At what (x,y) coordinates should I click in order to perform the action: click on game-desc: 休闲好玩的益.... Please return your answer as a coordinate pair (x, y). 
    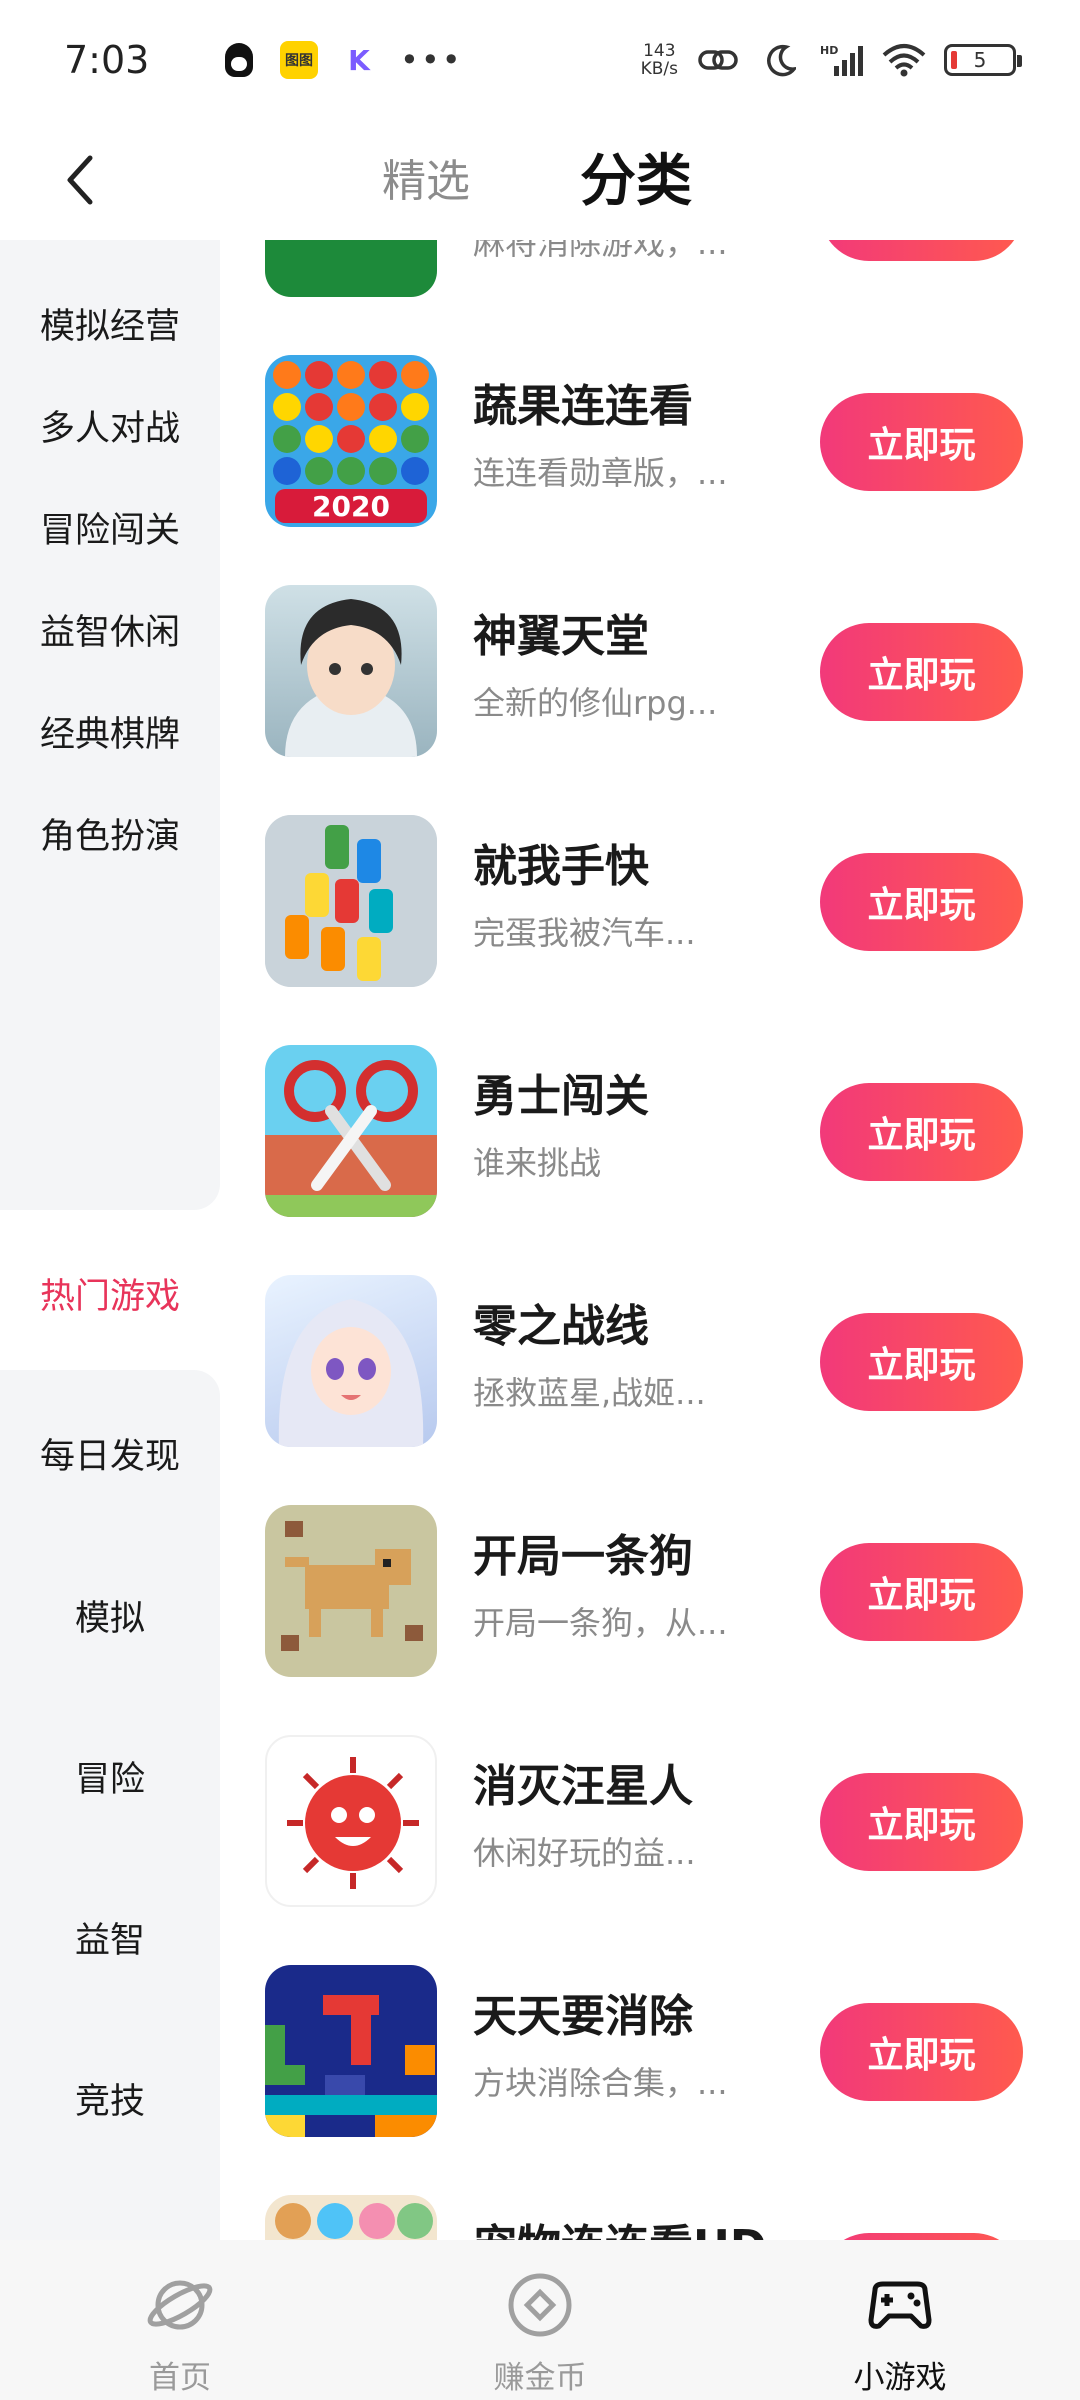
    Looking at the image, I should click on (584, 1853).